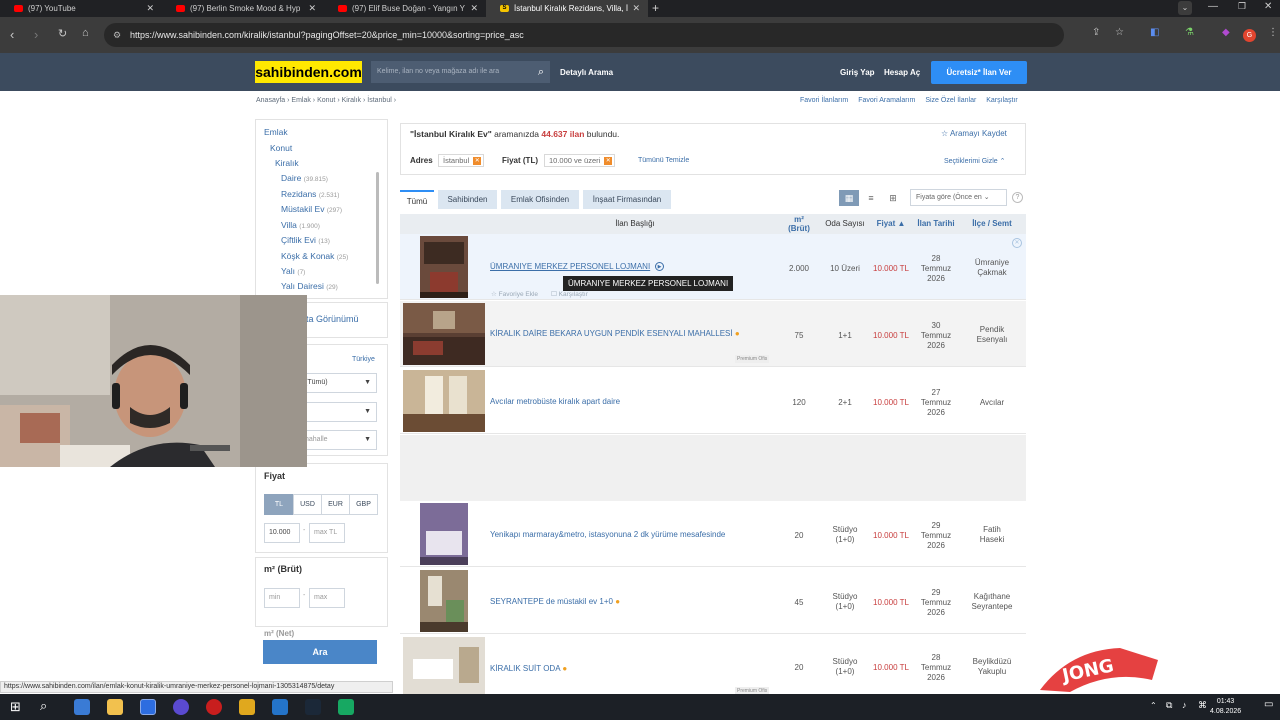 This screenshot has height=720, width=1280. Describe the element at coordinates (540, 199) in the screenshot. I see `tab-agency: Emlak Ofisinden` at that location.